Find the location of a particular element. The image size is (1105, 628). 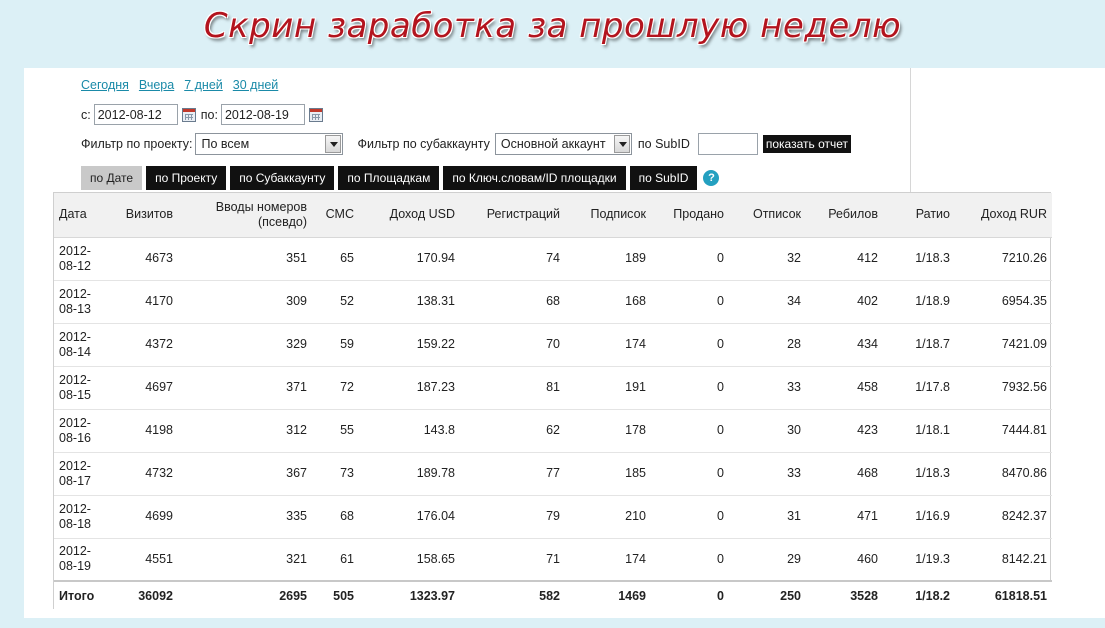

tab-by-subid: по SubID is located at coordinates (663, 178).